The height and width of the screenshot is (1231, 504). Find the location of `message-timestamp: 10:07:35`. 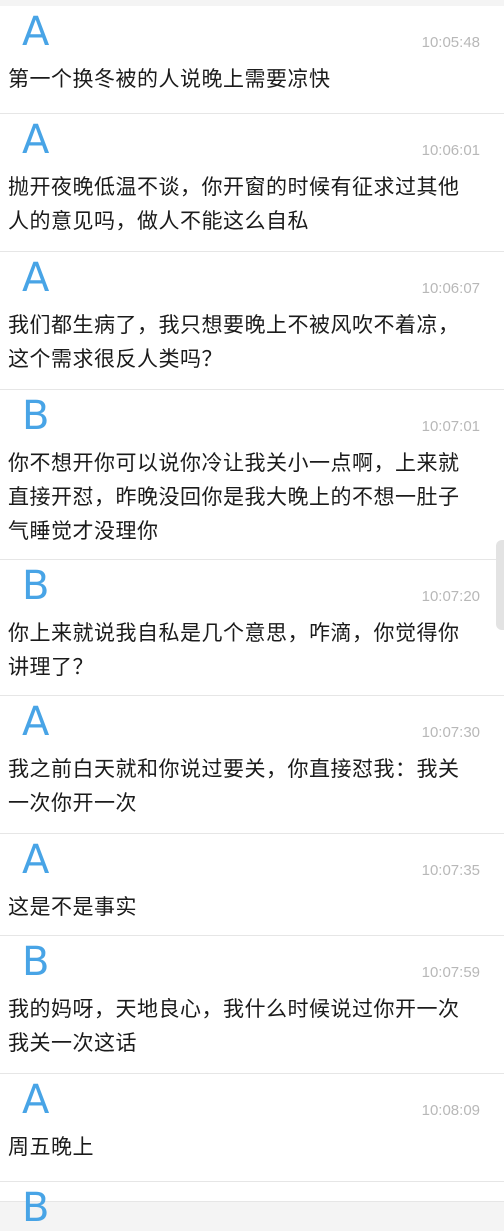

message-timestamp: 10:07:35 is located at coordinates (450, 870).